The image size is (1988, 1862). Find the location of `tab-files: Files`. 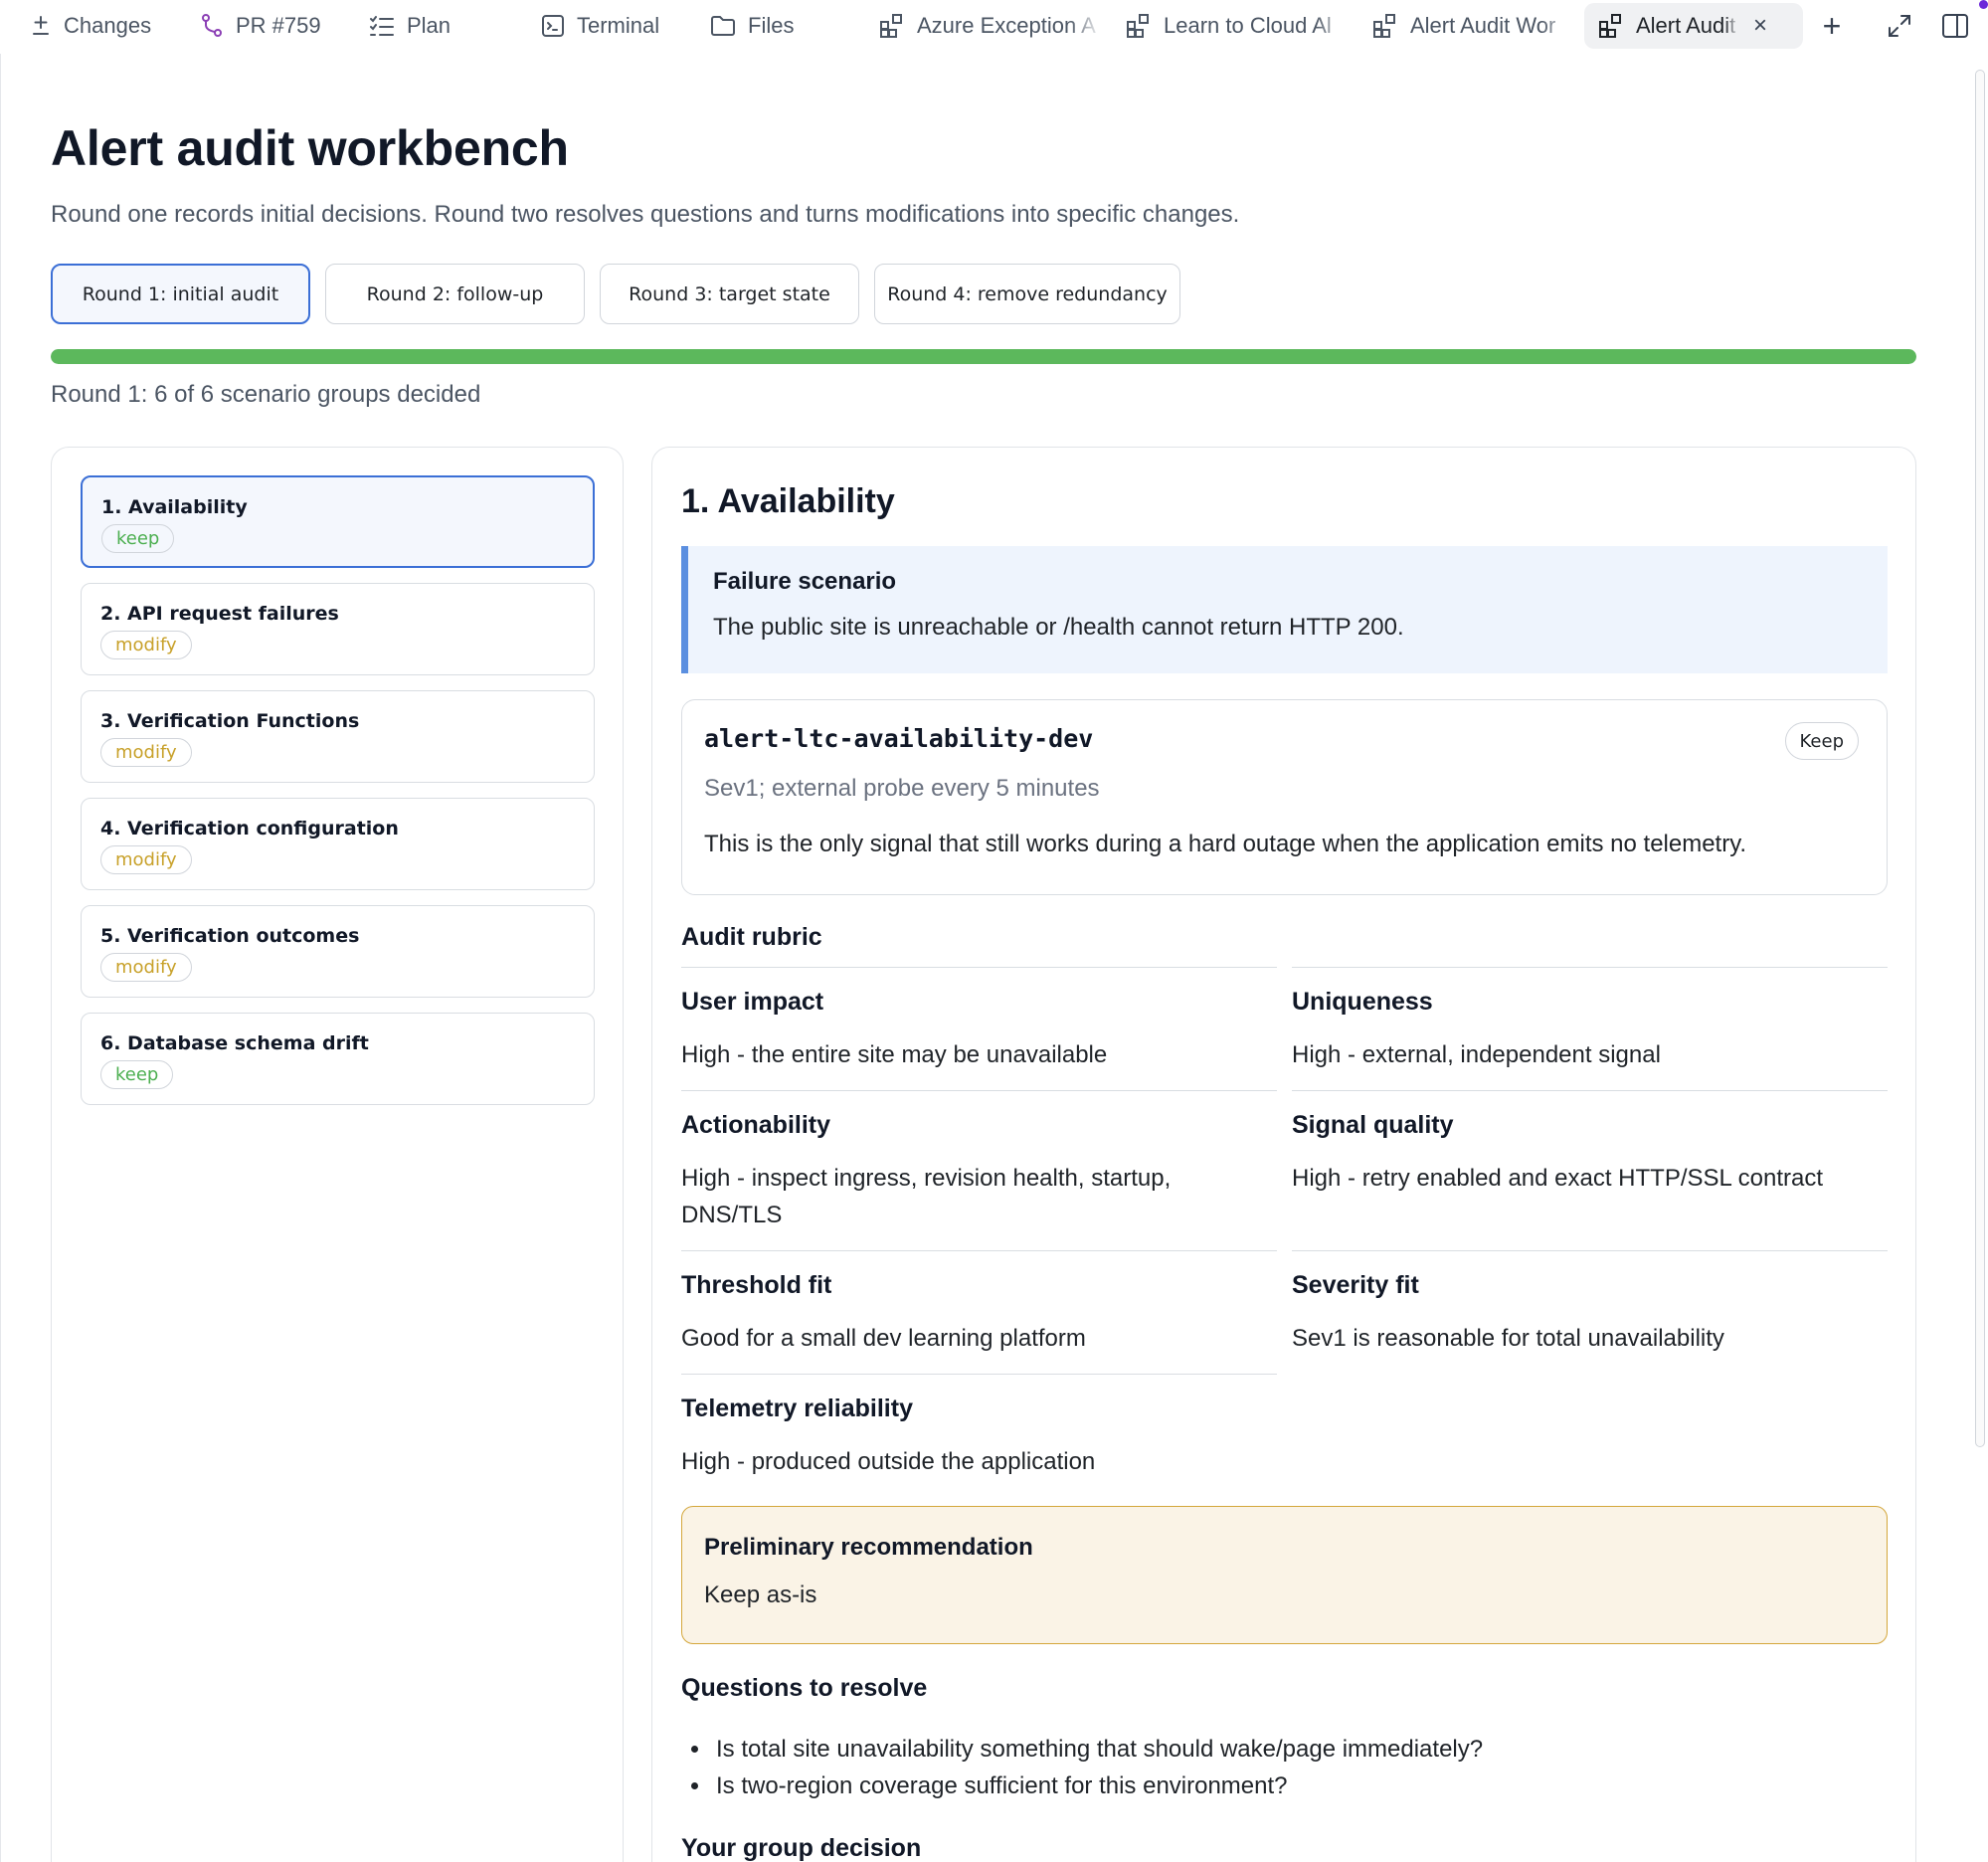

tab-files: Files is located at coordinates (752, 26).